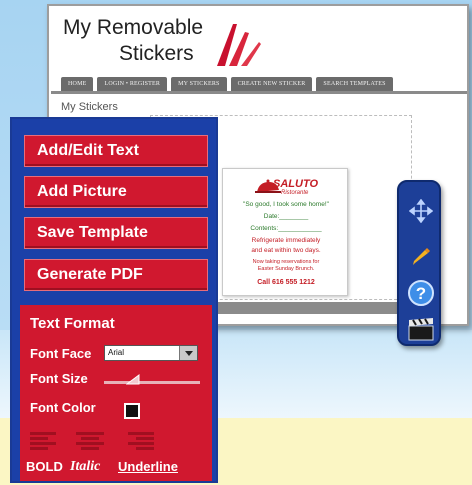 This screenshot has width=472, height=485. I want to click on align-left-icon, so click(44, 441).